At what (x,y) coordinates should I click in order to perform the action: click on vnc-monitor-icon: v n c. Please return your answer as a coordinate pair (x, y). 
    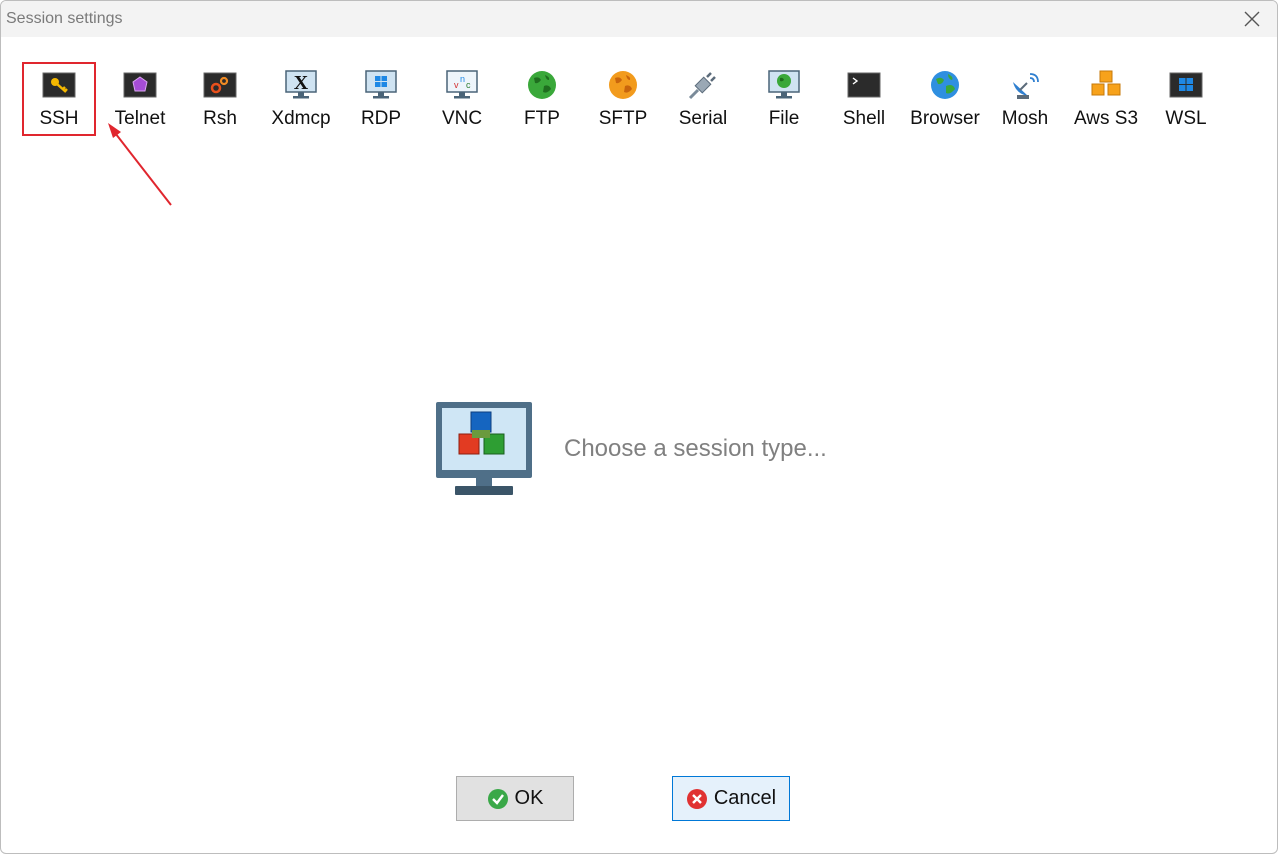
    Looking at the image, I should click on (462, 84).